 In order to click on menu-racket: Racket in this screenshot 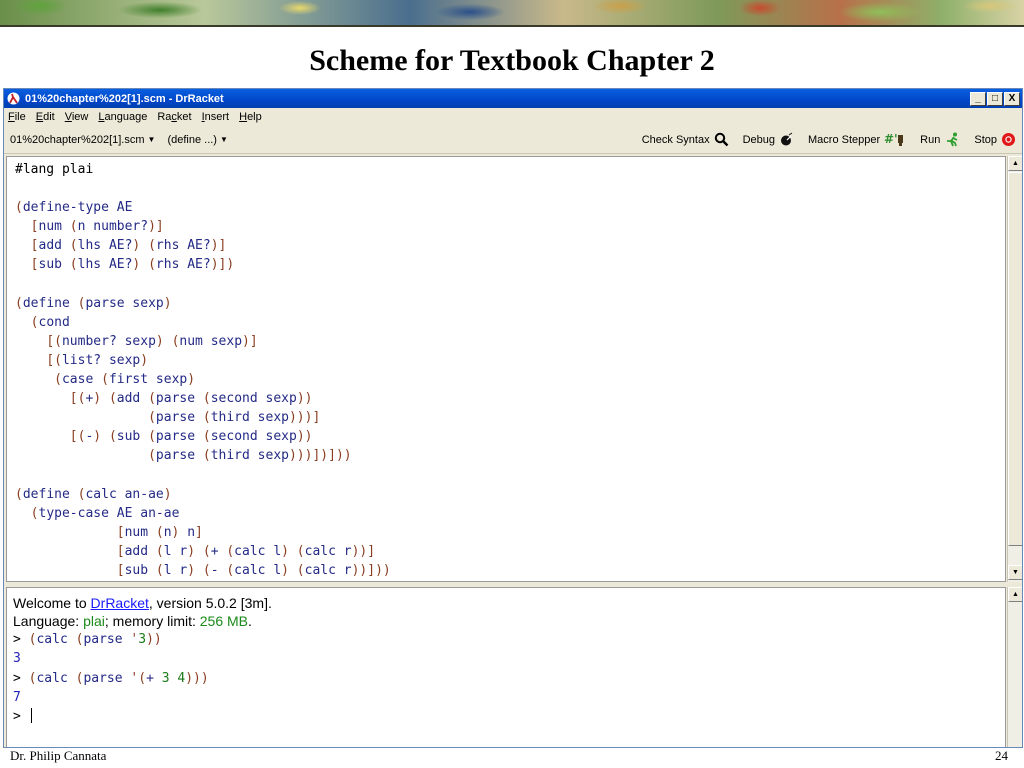, I will do `click(174, 117)`.